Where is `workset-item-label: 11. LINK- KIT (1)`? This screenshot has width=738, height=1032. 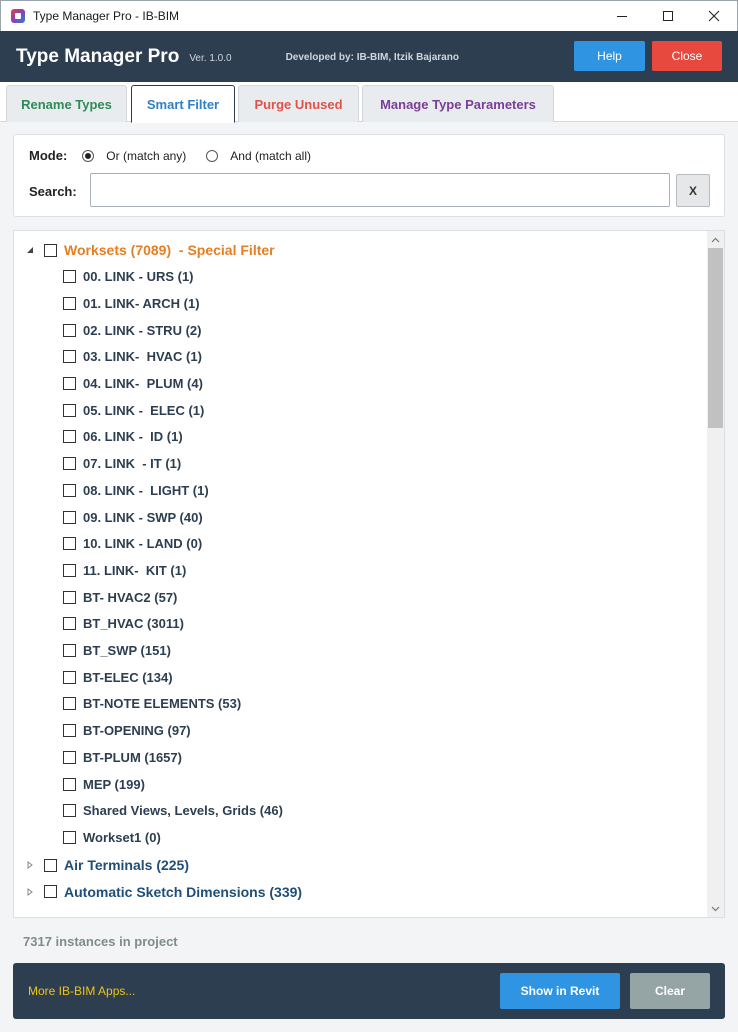
workset-item-label: 11. LINK- KIT (1) is located at coordinates (135, 570).